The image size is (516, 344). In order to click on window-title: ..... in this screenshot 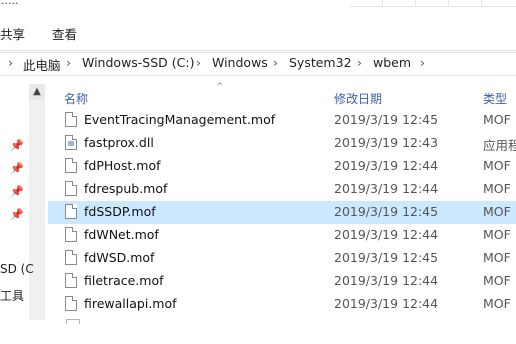, I will do `click(10, 3)`.